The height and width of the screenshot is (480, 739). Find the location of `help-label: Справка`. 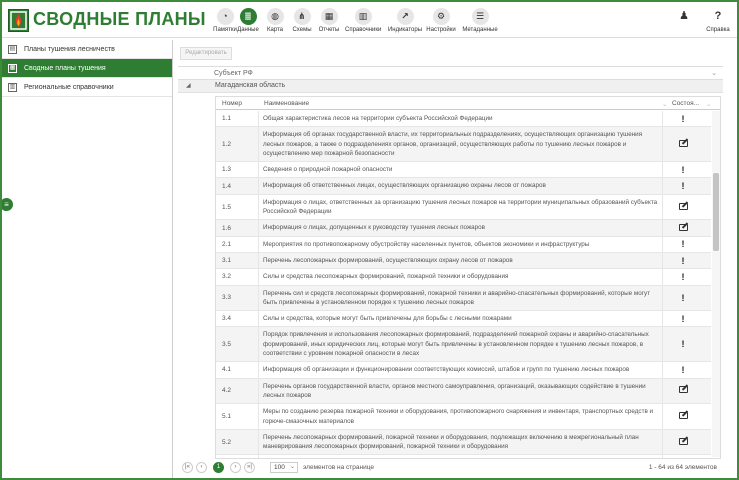

help-label: Справка is located at coordinates (718, 30).